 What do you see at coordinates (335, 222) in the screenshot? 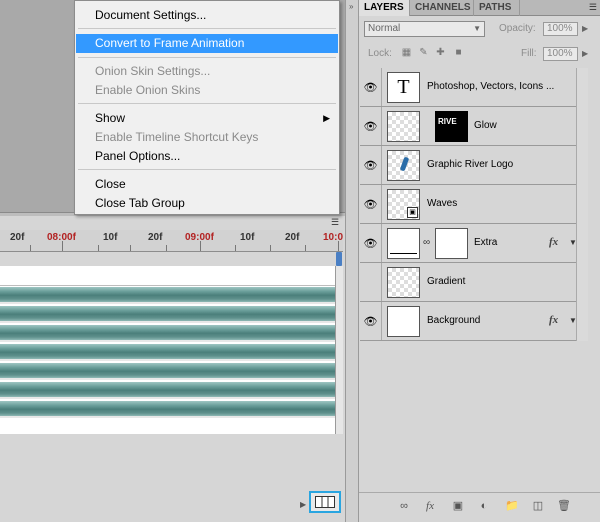
I see `timeline-panel-menu-icon: ☰` at bounding box center [335, 222].